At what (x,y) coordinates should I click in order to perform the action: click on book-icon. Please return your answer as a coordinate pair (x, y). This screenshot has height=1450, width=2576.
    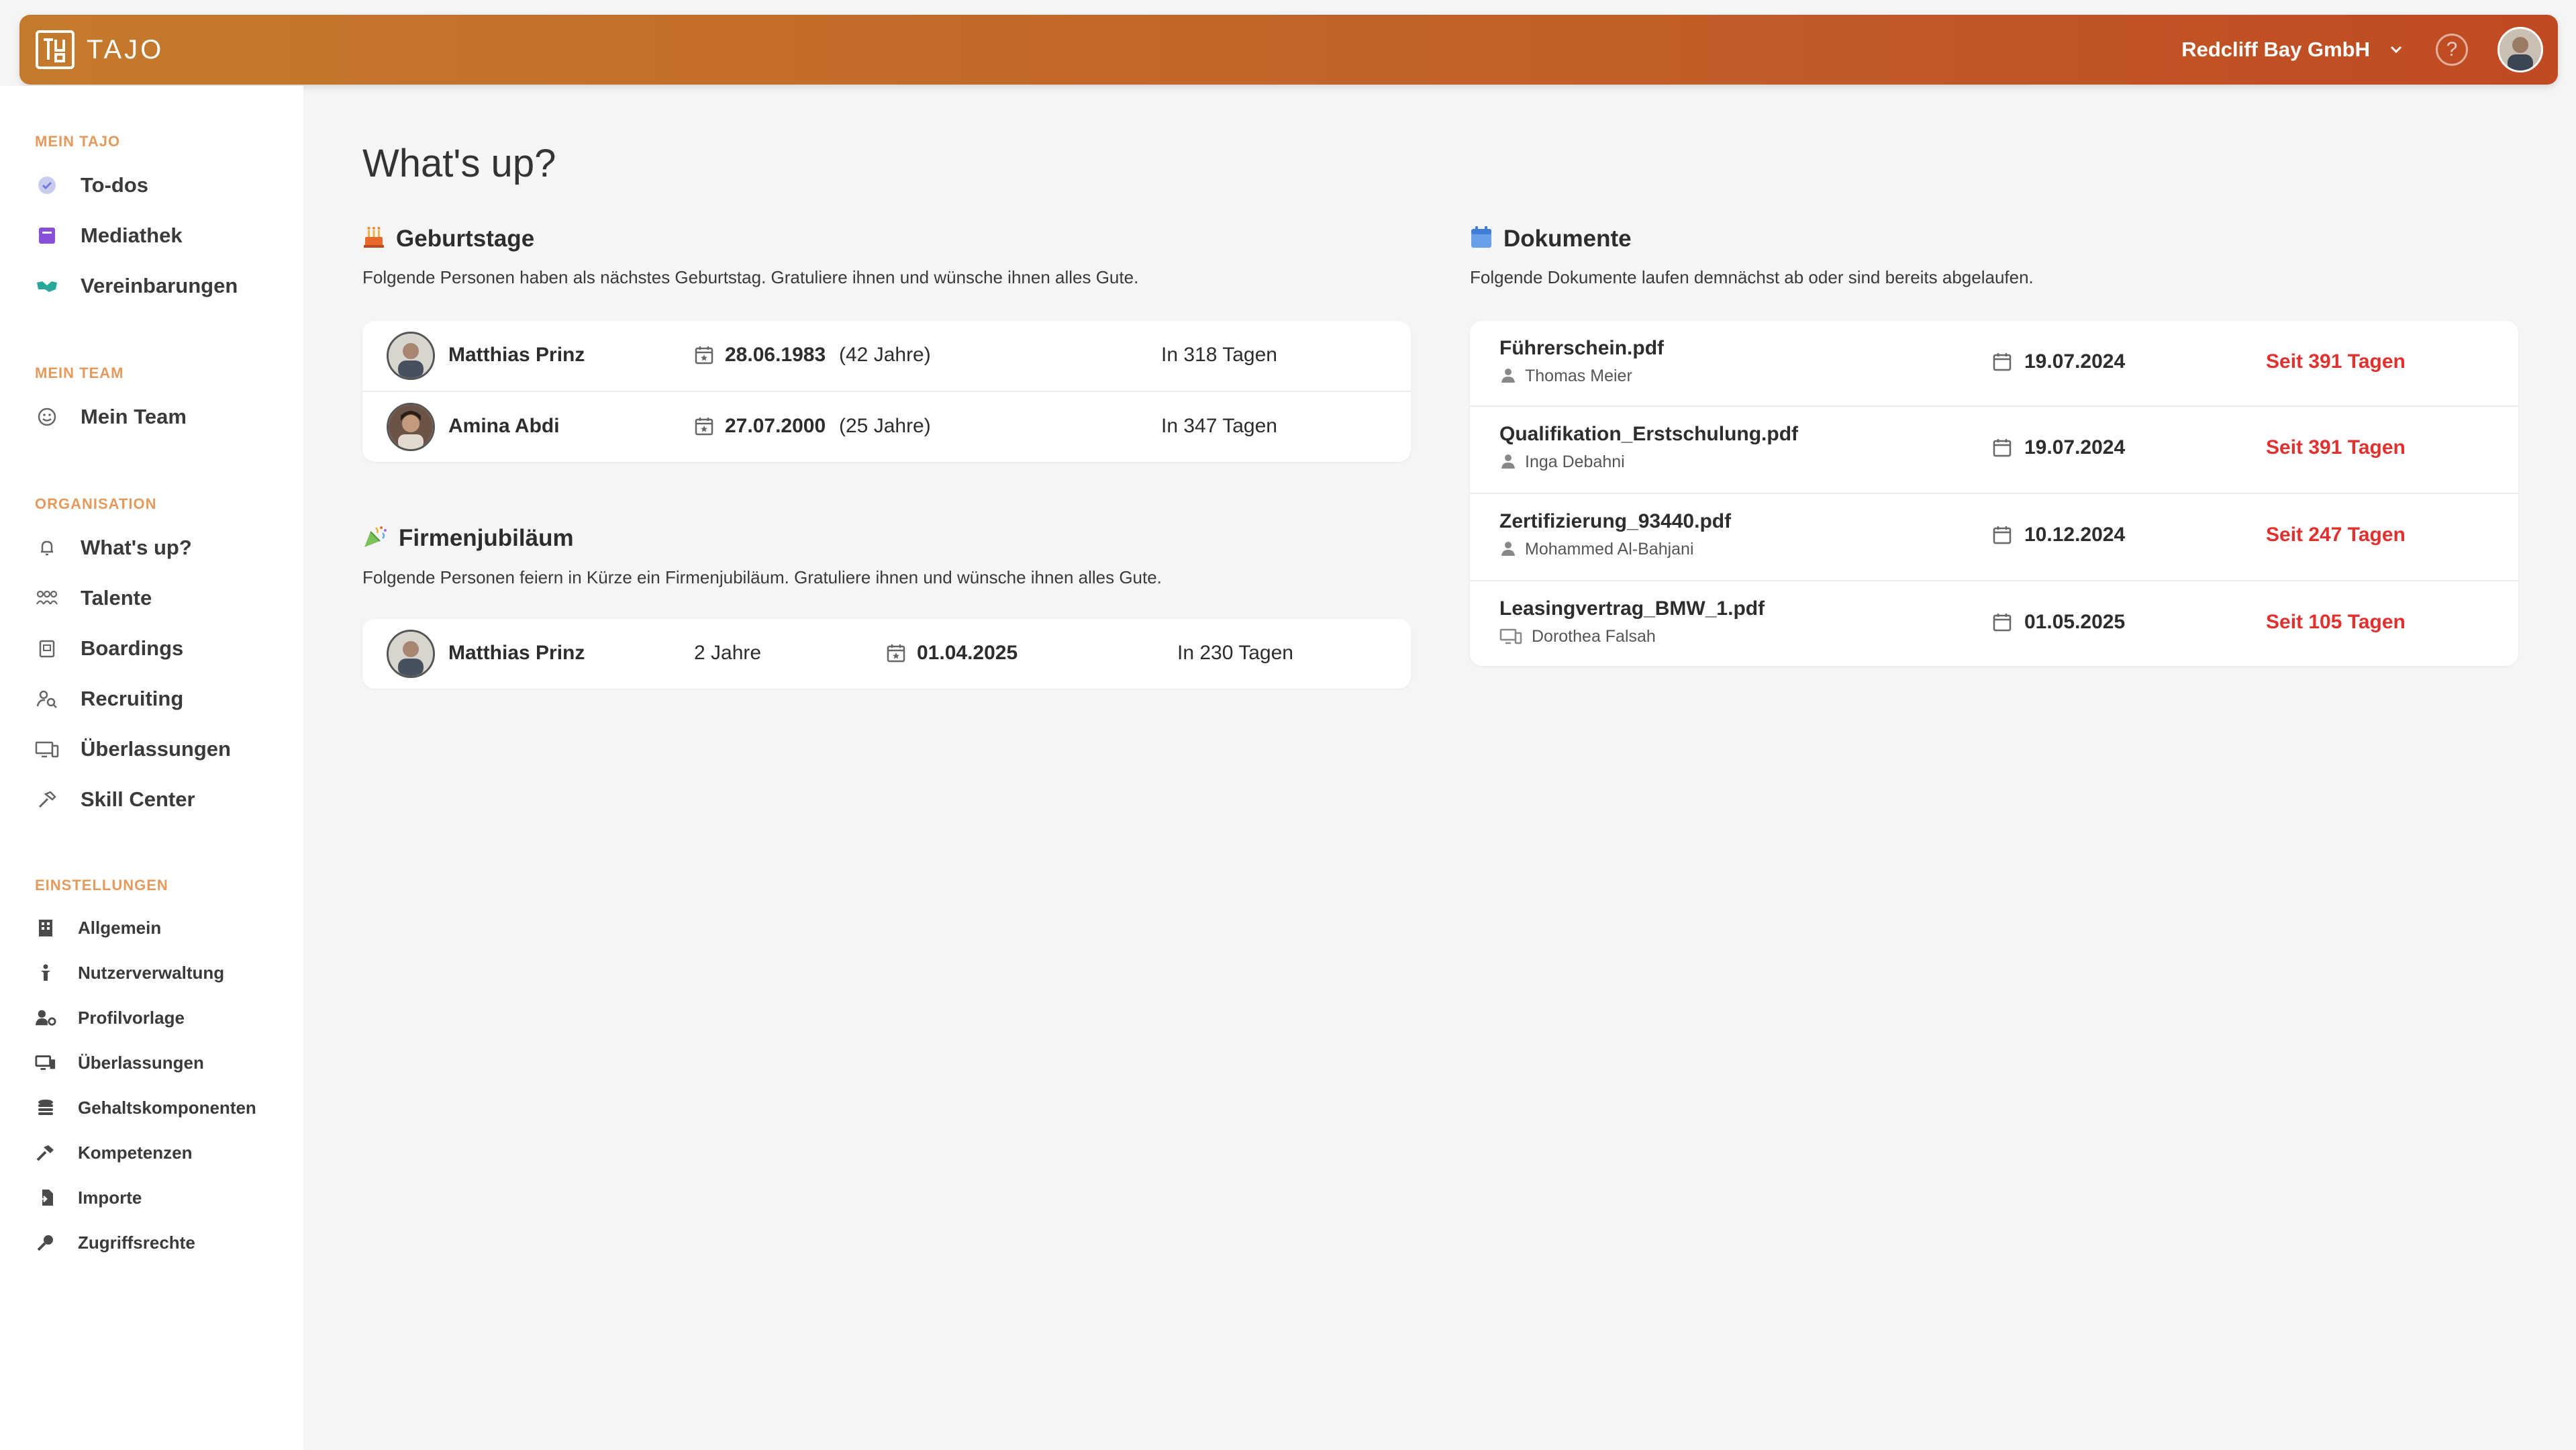
    Looking at the image, I should click on (47, 236).